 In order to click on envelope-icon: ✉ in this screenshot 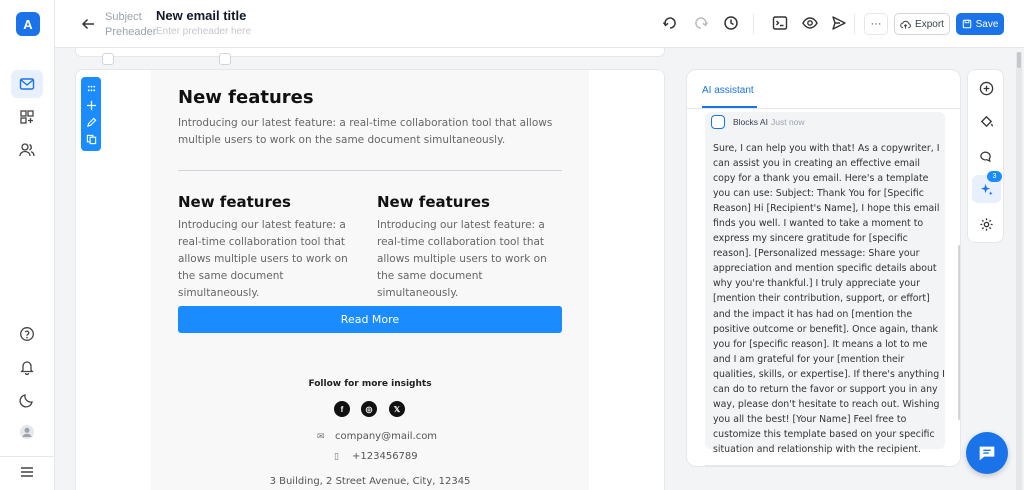, I will do `click(321, 436)`.